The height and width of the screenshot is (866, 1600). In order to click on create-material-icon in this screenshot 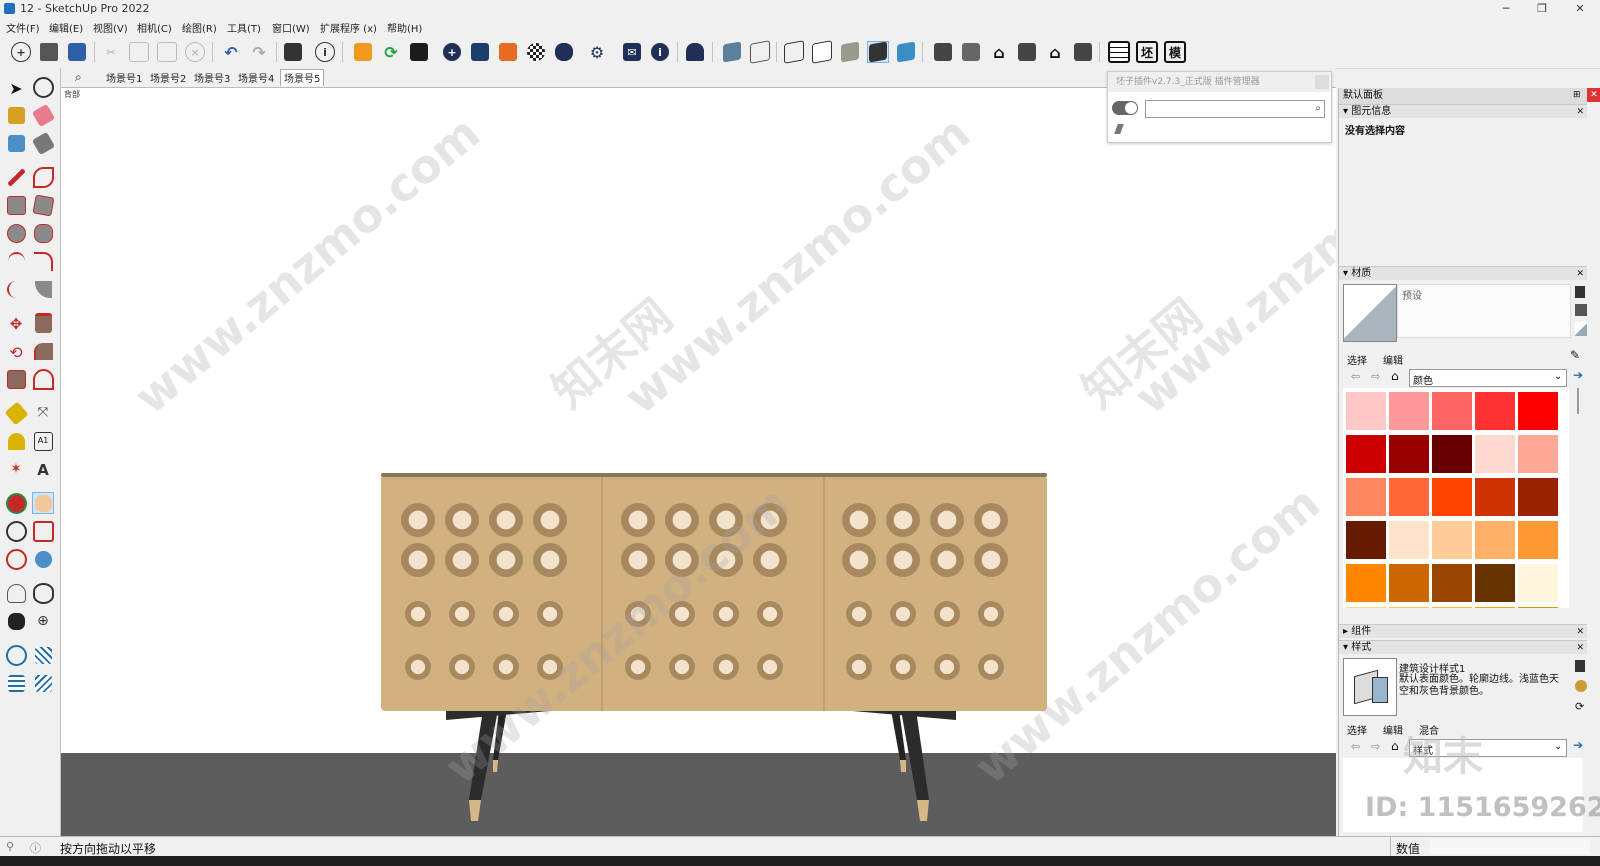, I will do `click(1580, 292)`.